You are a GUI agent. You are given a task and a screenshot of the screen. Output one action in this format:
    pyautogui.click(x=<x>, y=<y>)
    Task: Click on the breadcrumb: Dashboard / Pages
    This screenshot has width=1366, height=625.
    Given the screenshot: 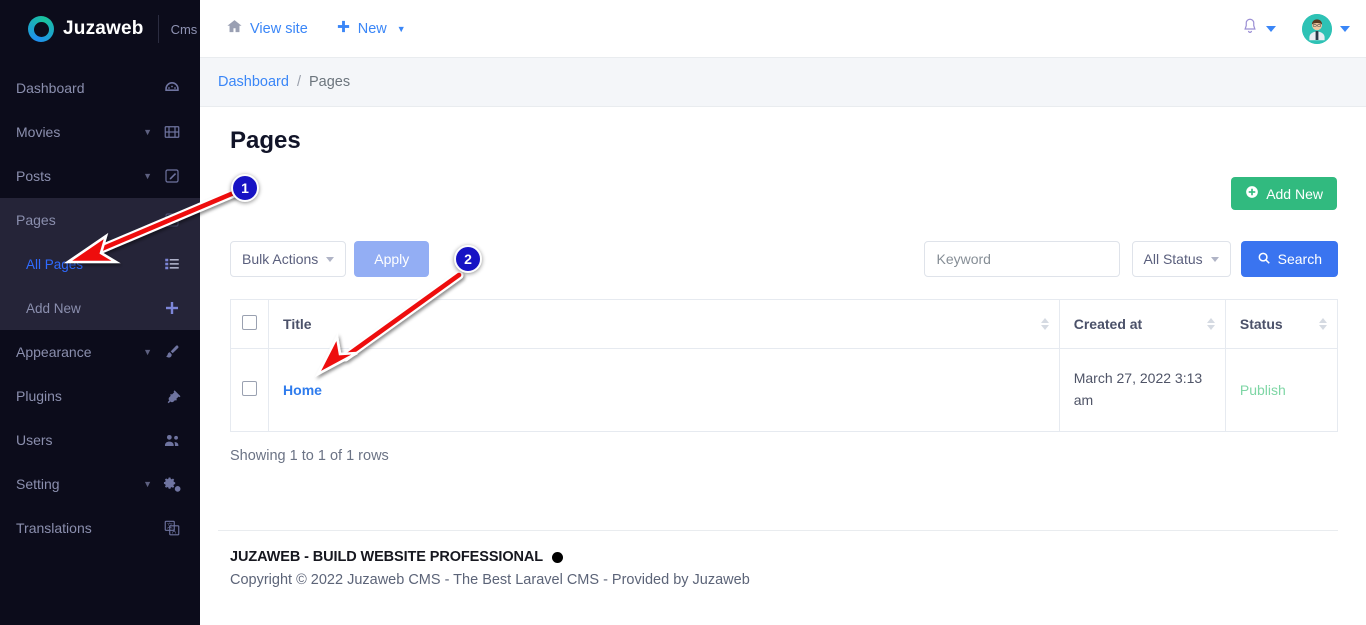 What is the action you would take?
    pyautogui.click(x=783, y=82)
    